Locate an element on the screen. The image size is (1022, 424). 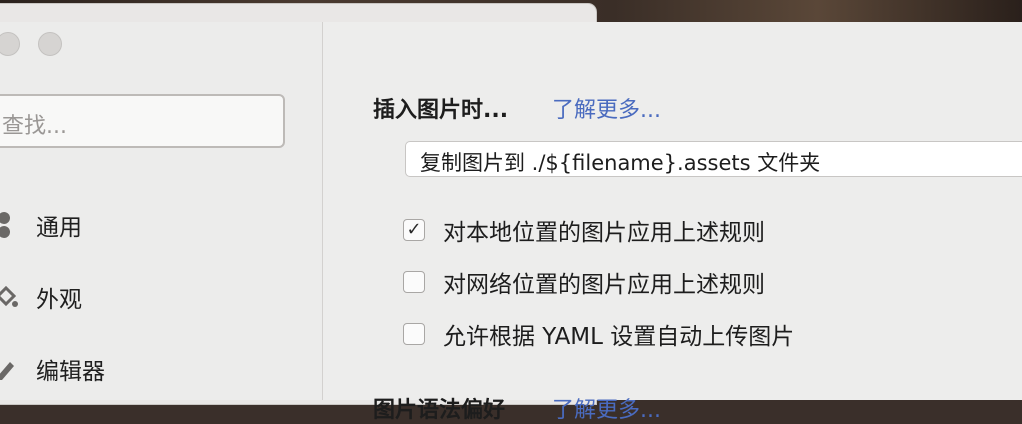
sidebar-item-label: 编辑器 is located at coordinates (70, 372).